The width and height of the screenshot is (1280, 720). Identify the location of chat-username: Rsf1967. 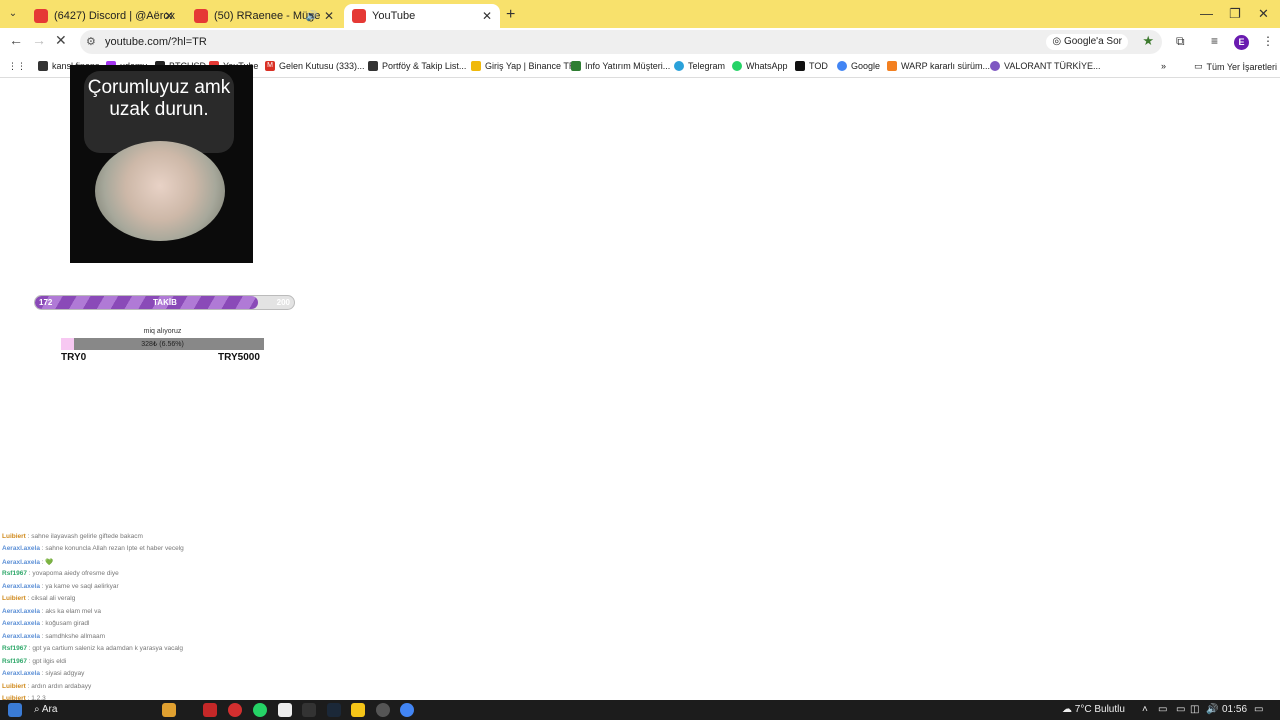
(14, 648).